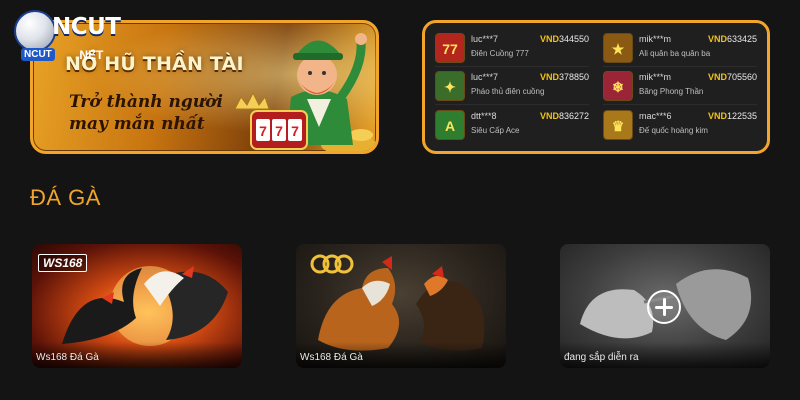  Describe the element at coordinates (671, 91) in the screenshot. I see `winner-game-name: Băng Phong Thần` at that location.